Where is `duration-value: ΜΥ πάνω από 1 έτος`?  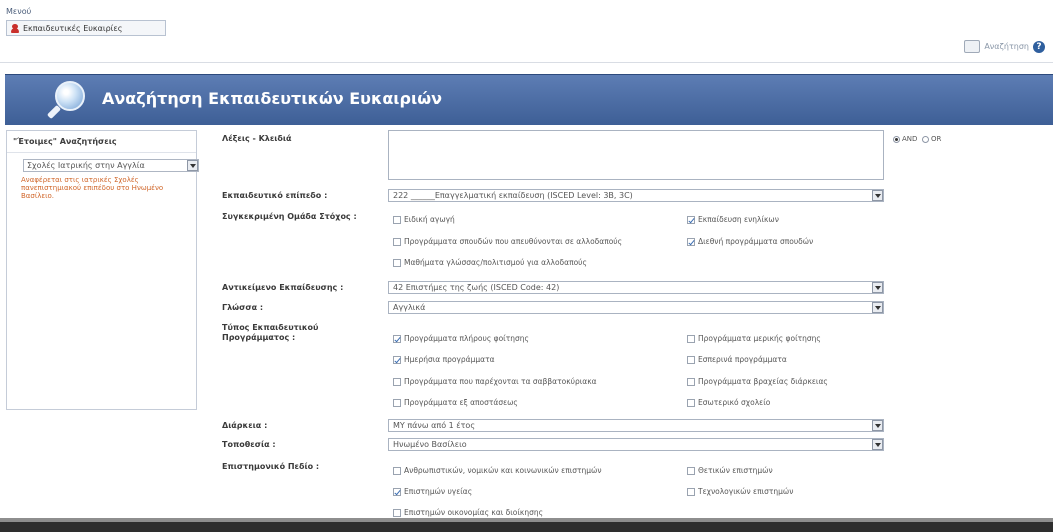 duration-value: ΜΥ πάνω από 1 έτος is located at coordinates (434, 425).